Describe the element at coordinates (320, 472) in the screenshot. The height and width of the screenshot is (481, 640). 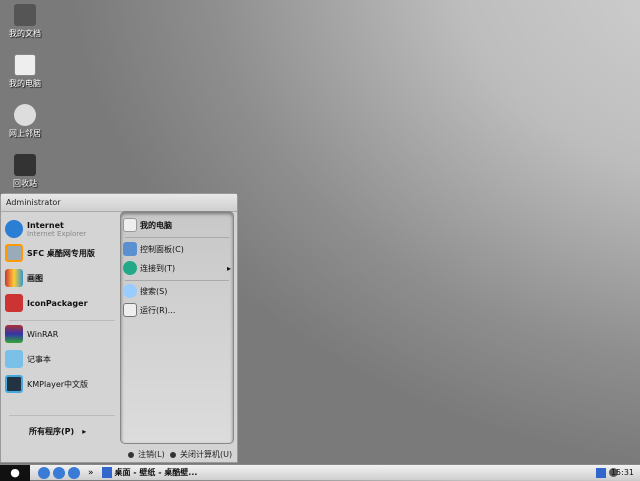
I see `taskbar: ● » 桌面 - 壁纸 - 桌酷壁... 15:31` at that location.